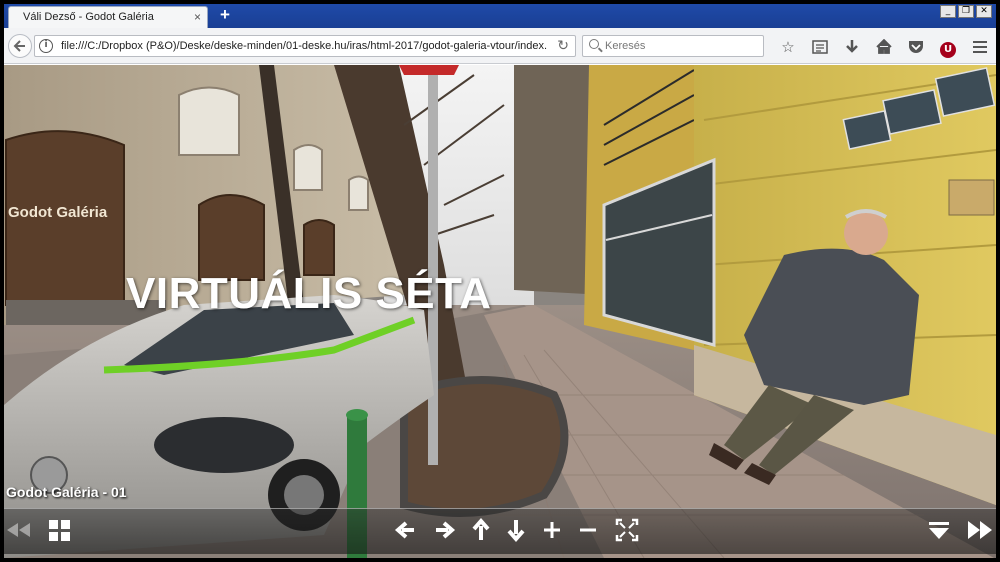  Describe the element at coordinates (58, 212) in the screenshot. I see `storefront-sign: Godot Galéria` at that location.